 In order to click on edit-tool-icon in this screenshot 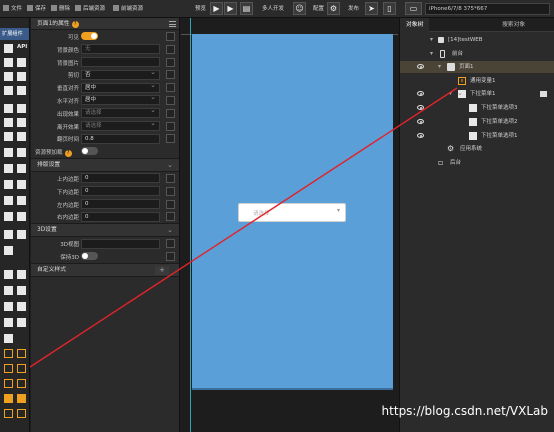, I will do `click(8, 136)`.